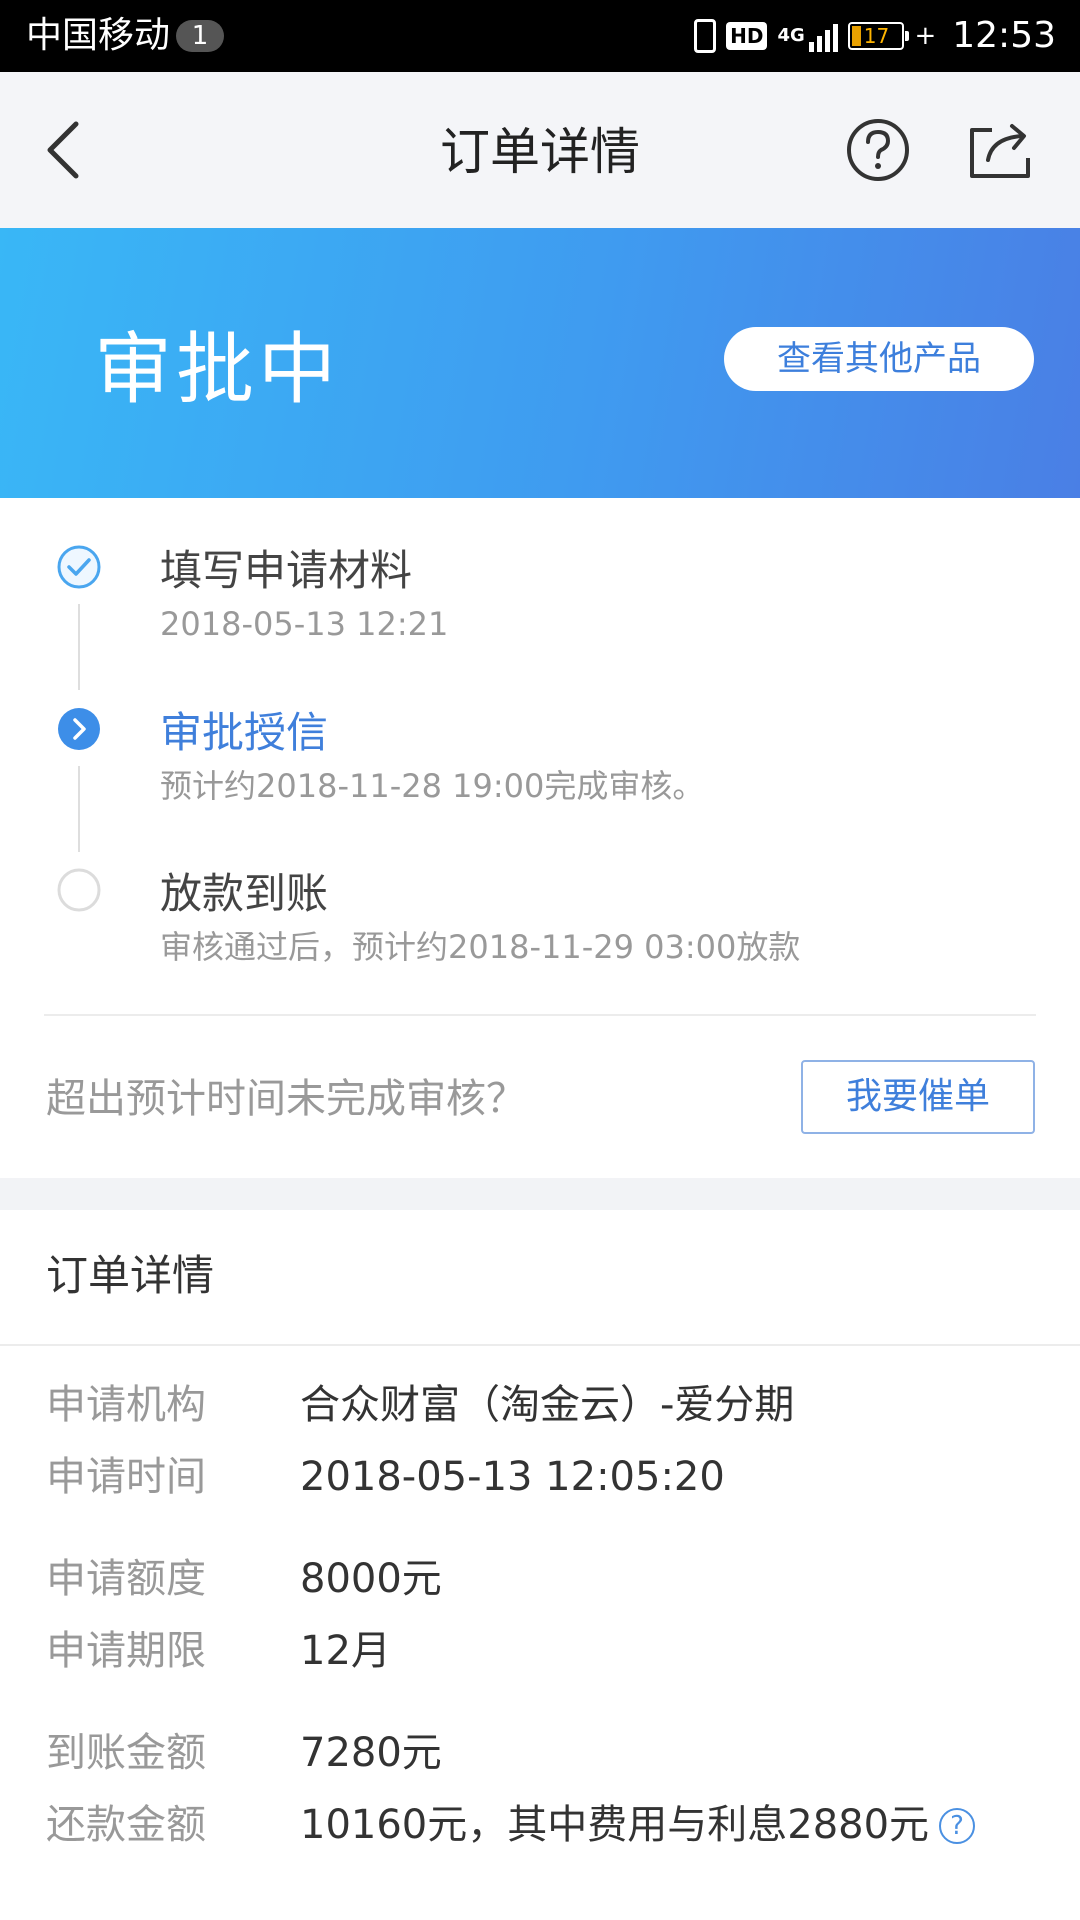  I want to click on view-other-products-button: 查看其他产品, so click(879, 359).